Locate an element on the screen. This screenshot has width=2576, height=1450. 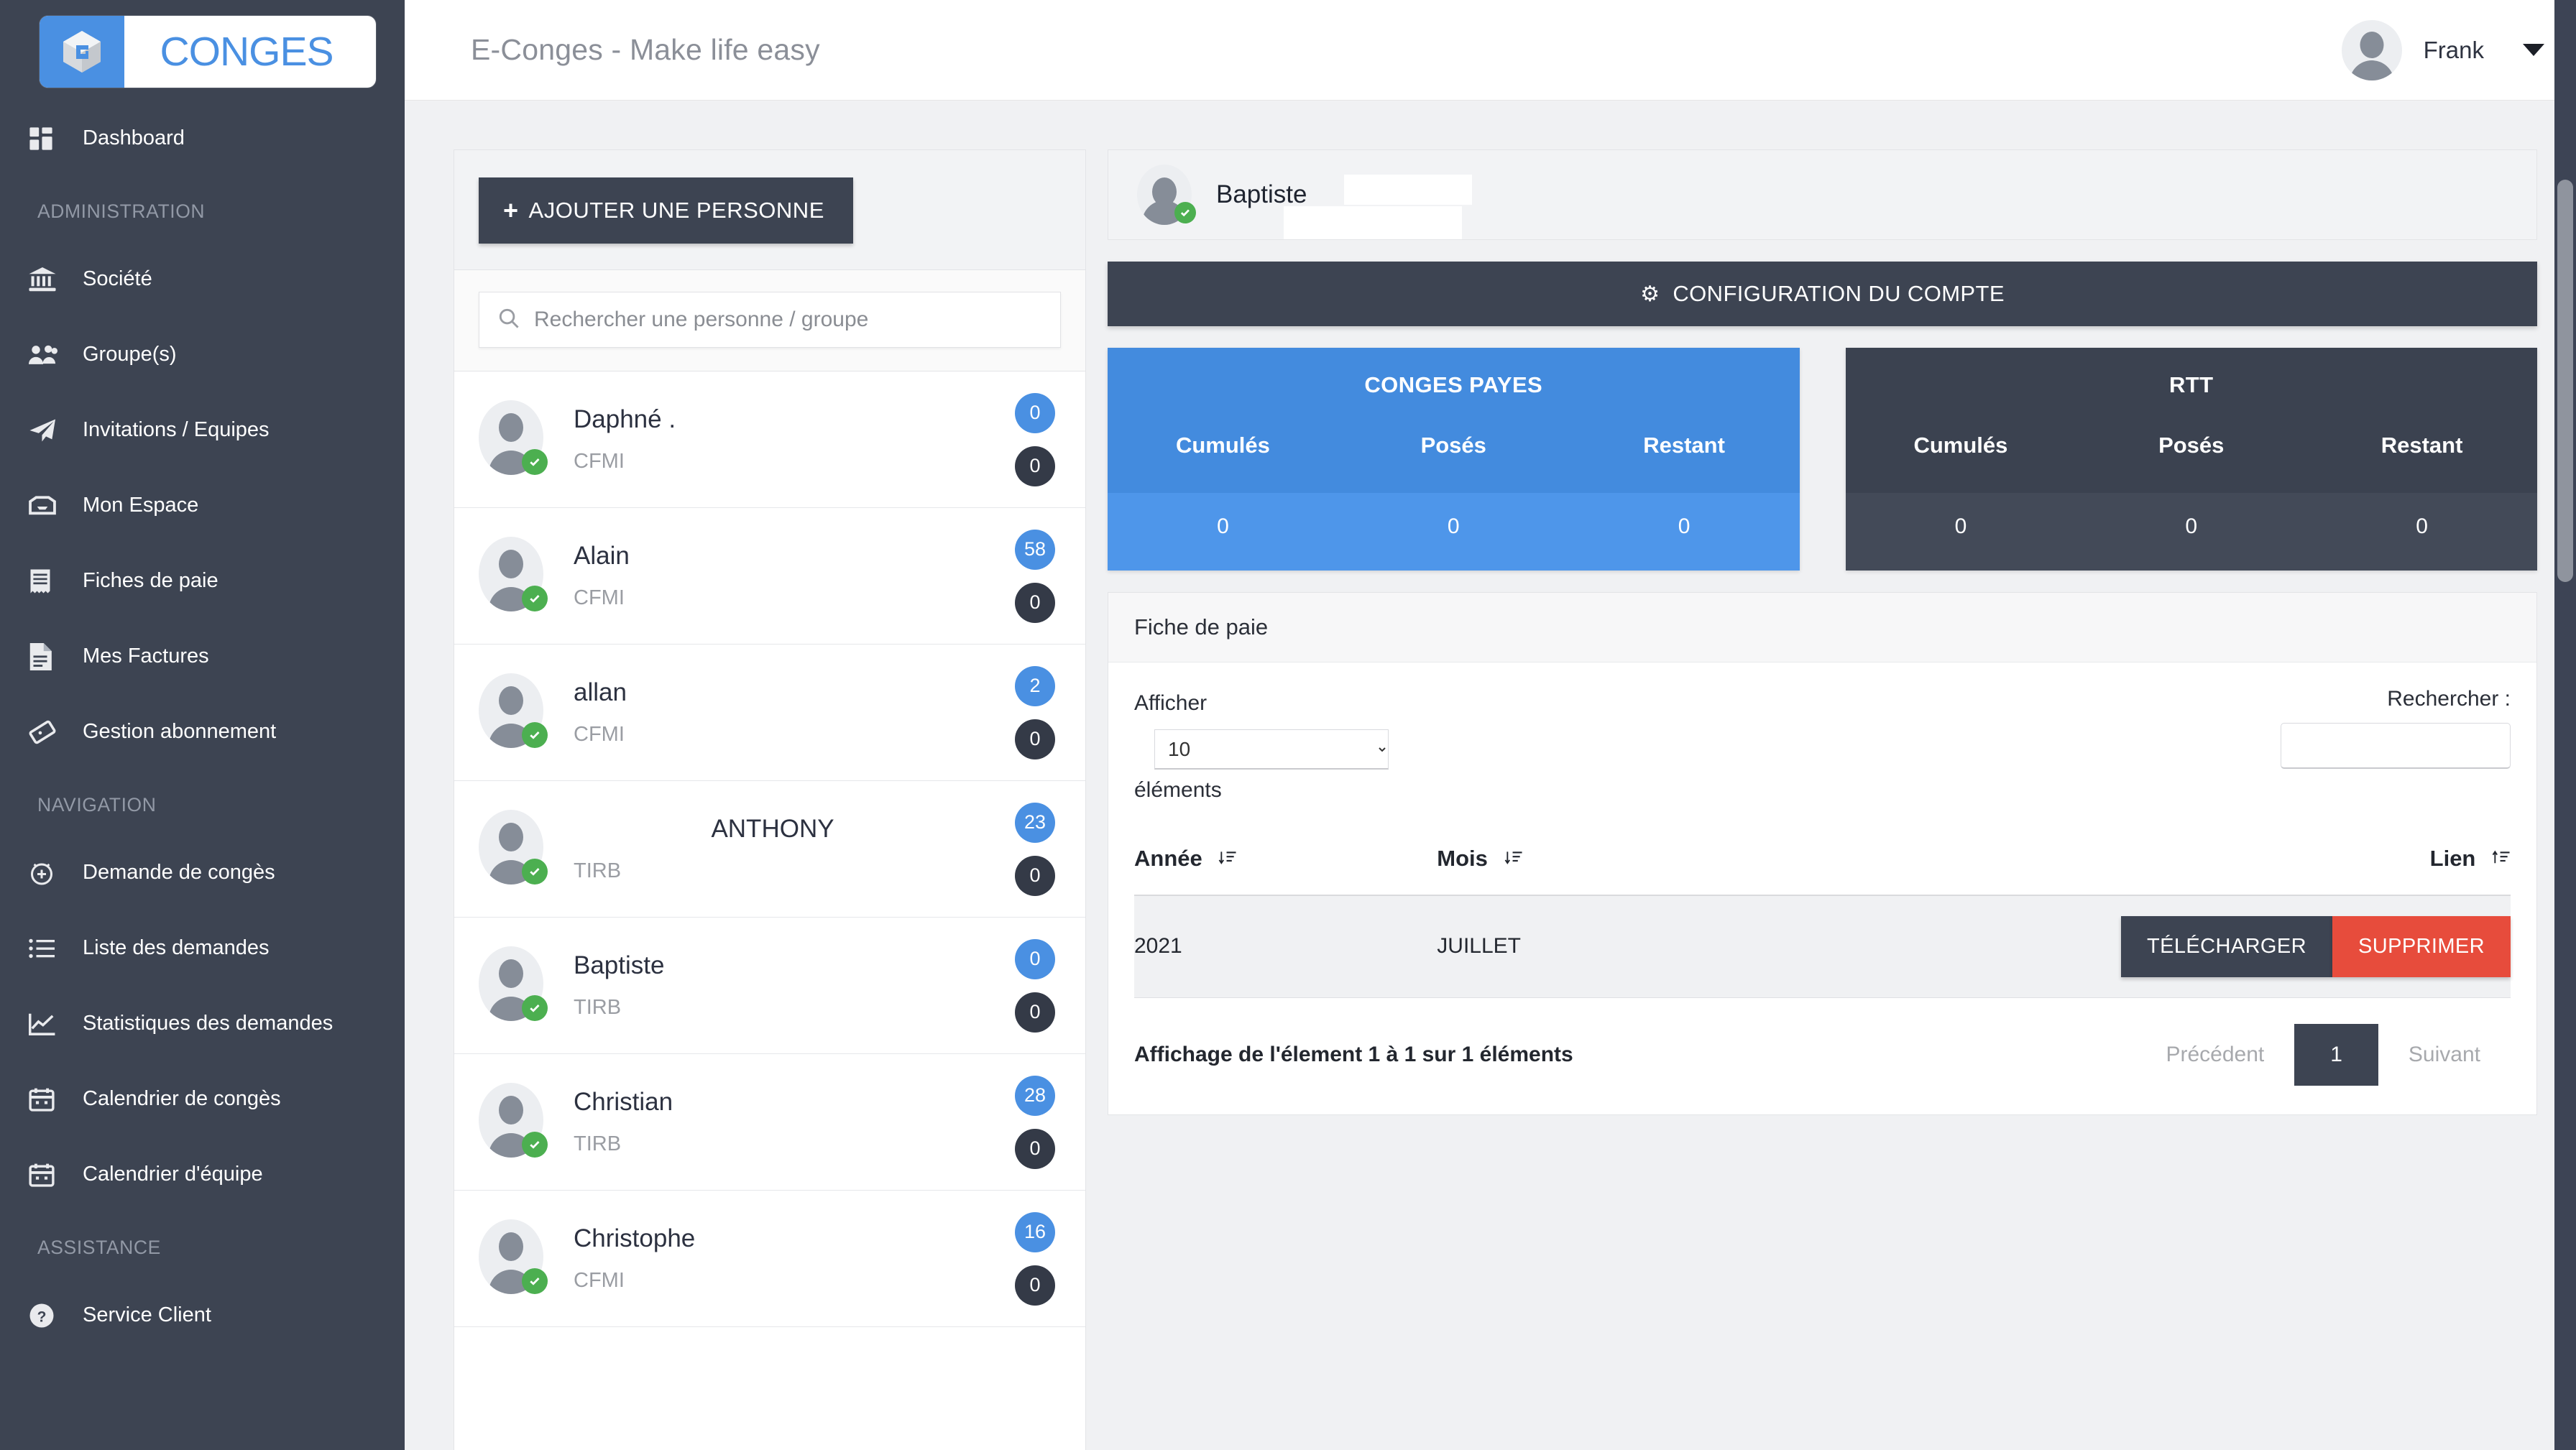
page-size-select: 102550100 is located at coordinates (1271, 749).